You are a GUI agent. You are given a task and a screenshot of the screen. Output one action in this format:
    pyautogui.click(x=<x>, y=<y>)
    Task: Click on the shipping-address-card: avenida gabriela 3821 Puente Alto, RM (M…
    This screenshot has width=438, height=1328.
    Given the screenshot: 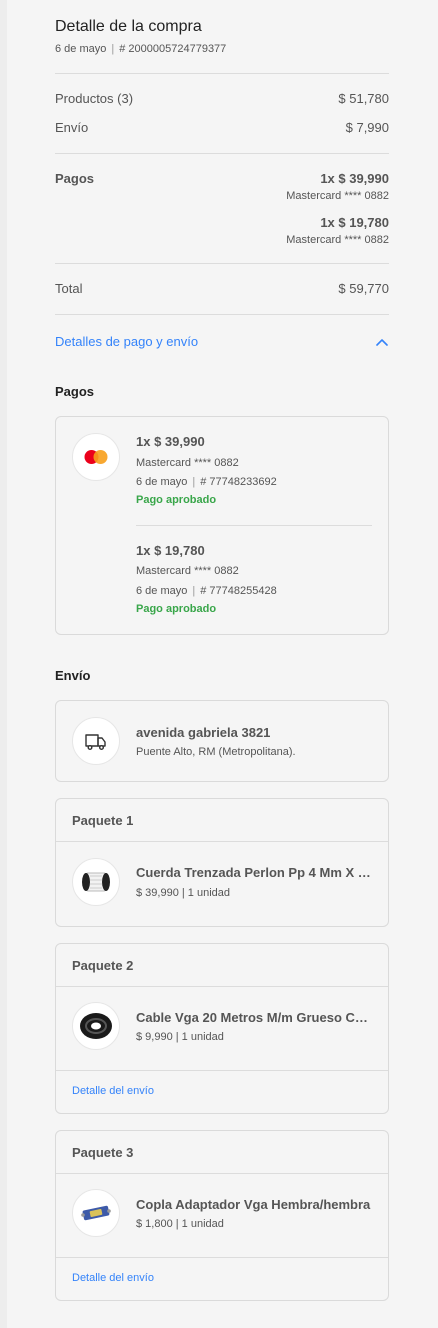 What is the action you would take?
    pyautogui.click(x=222, y=741)
    